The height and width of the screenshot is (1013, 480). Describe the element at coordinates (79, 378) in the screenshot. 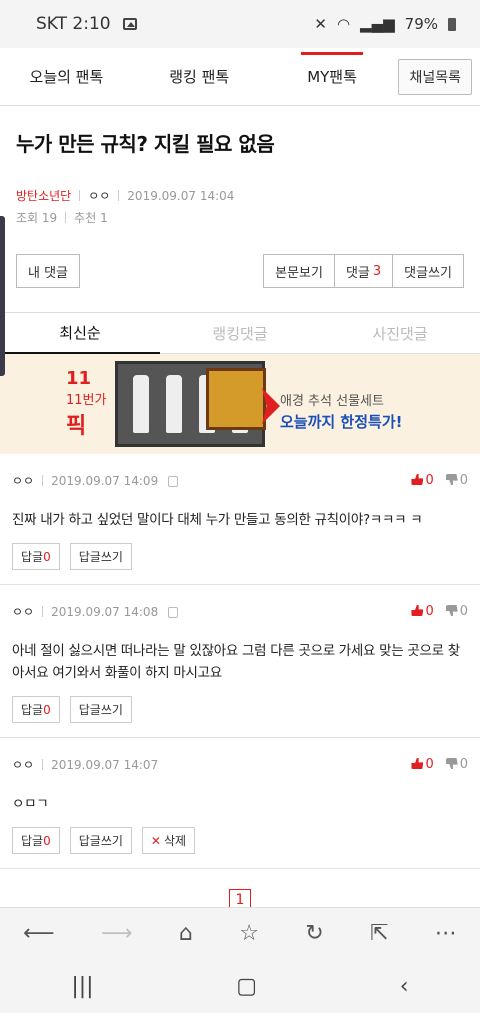

I see `brand-logo-text: 11` at that location.